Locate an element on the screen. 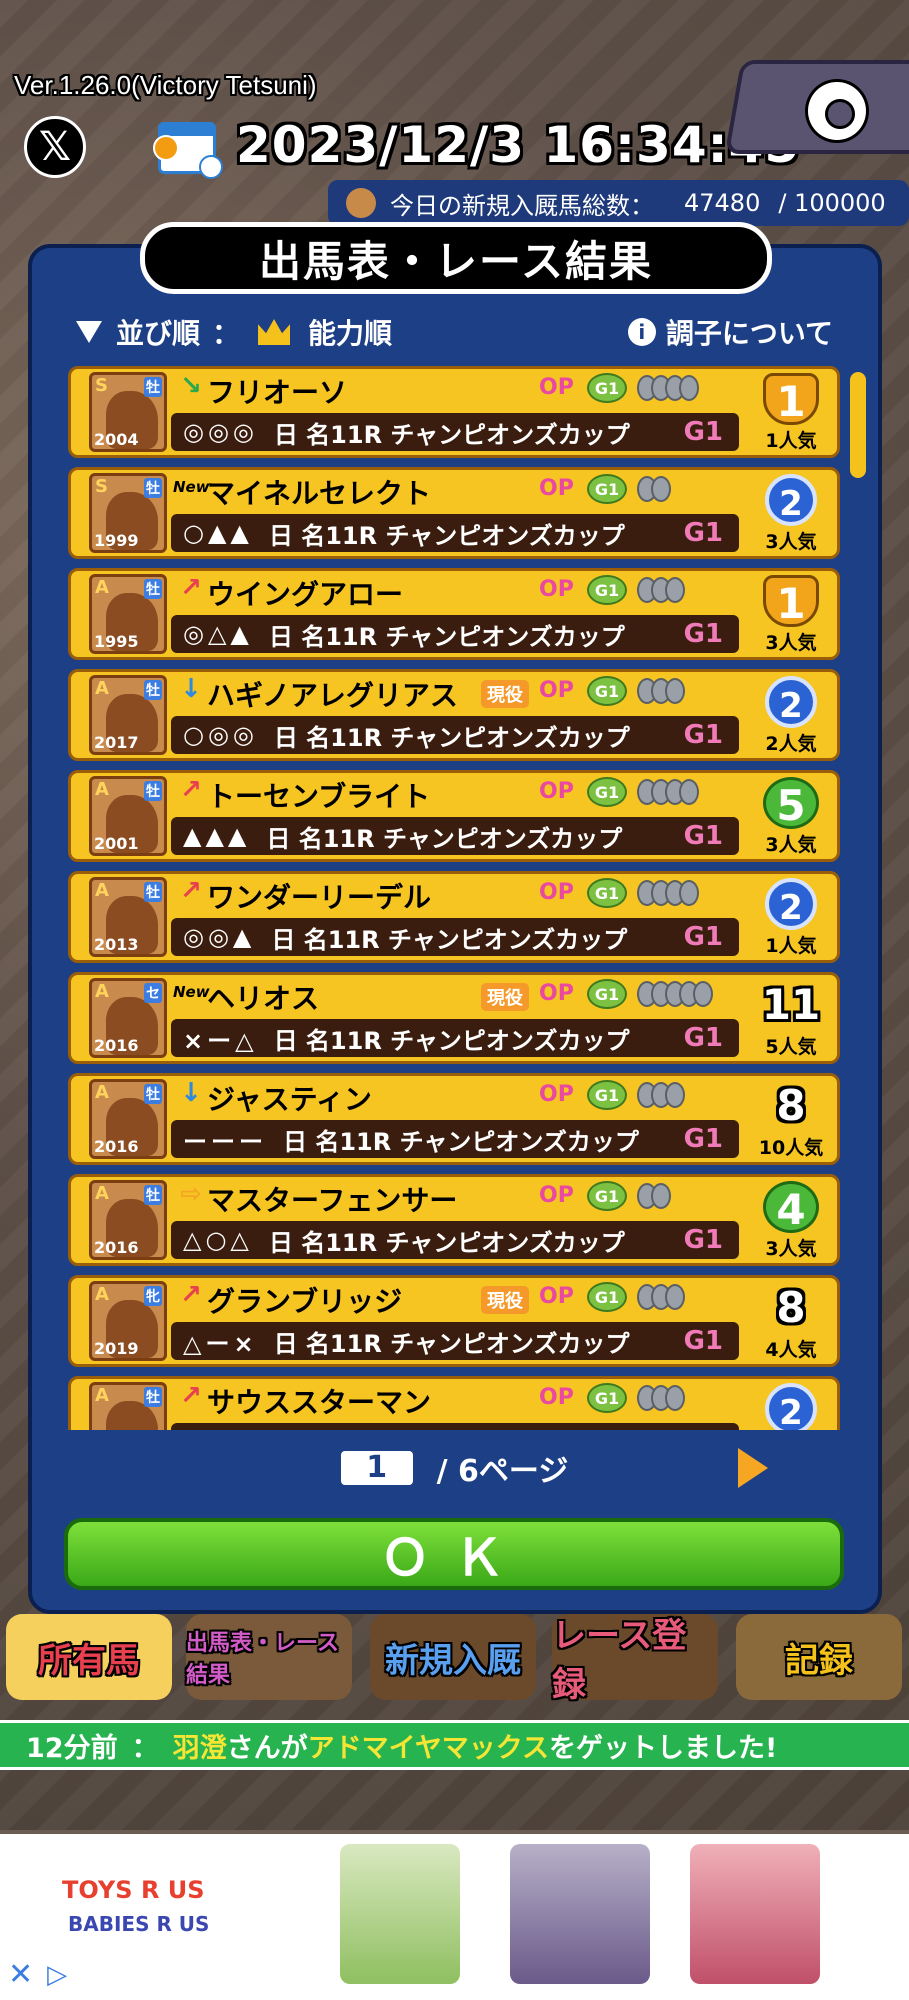  next-page-arrow-icon is located at coordinates (753, 1468).